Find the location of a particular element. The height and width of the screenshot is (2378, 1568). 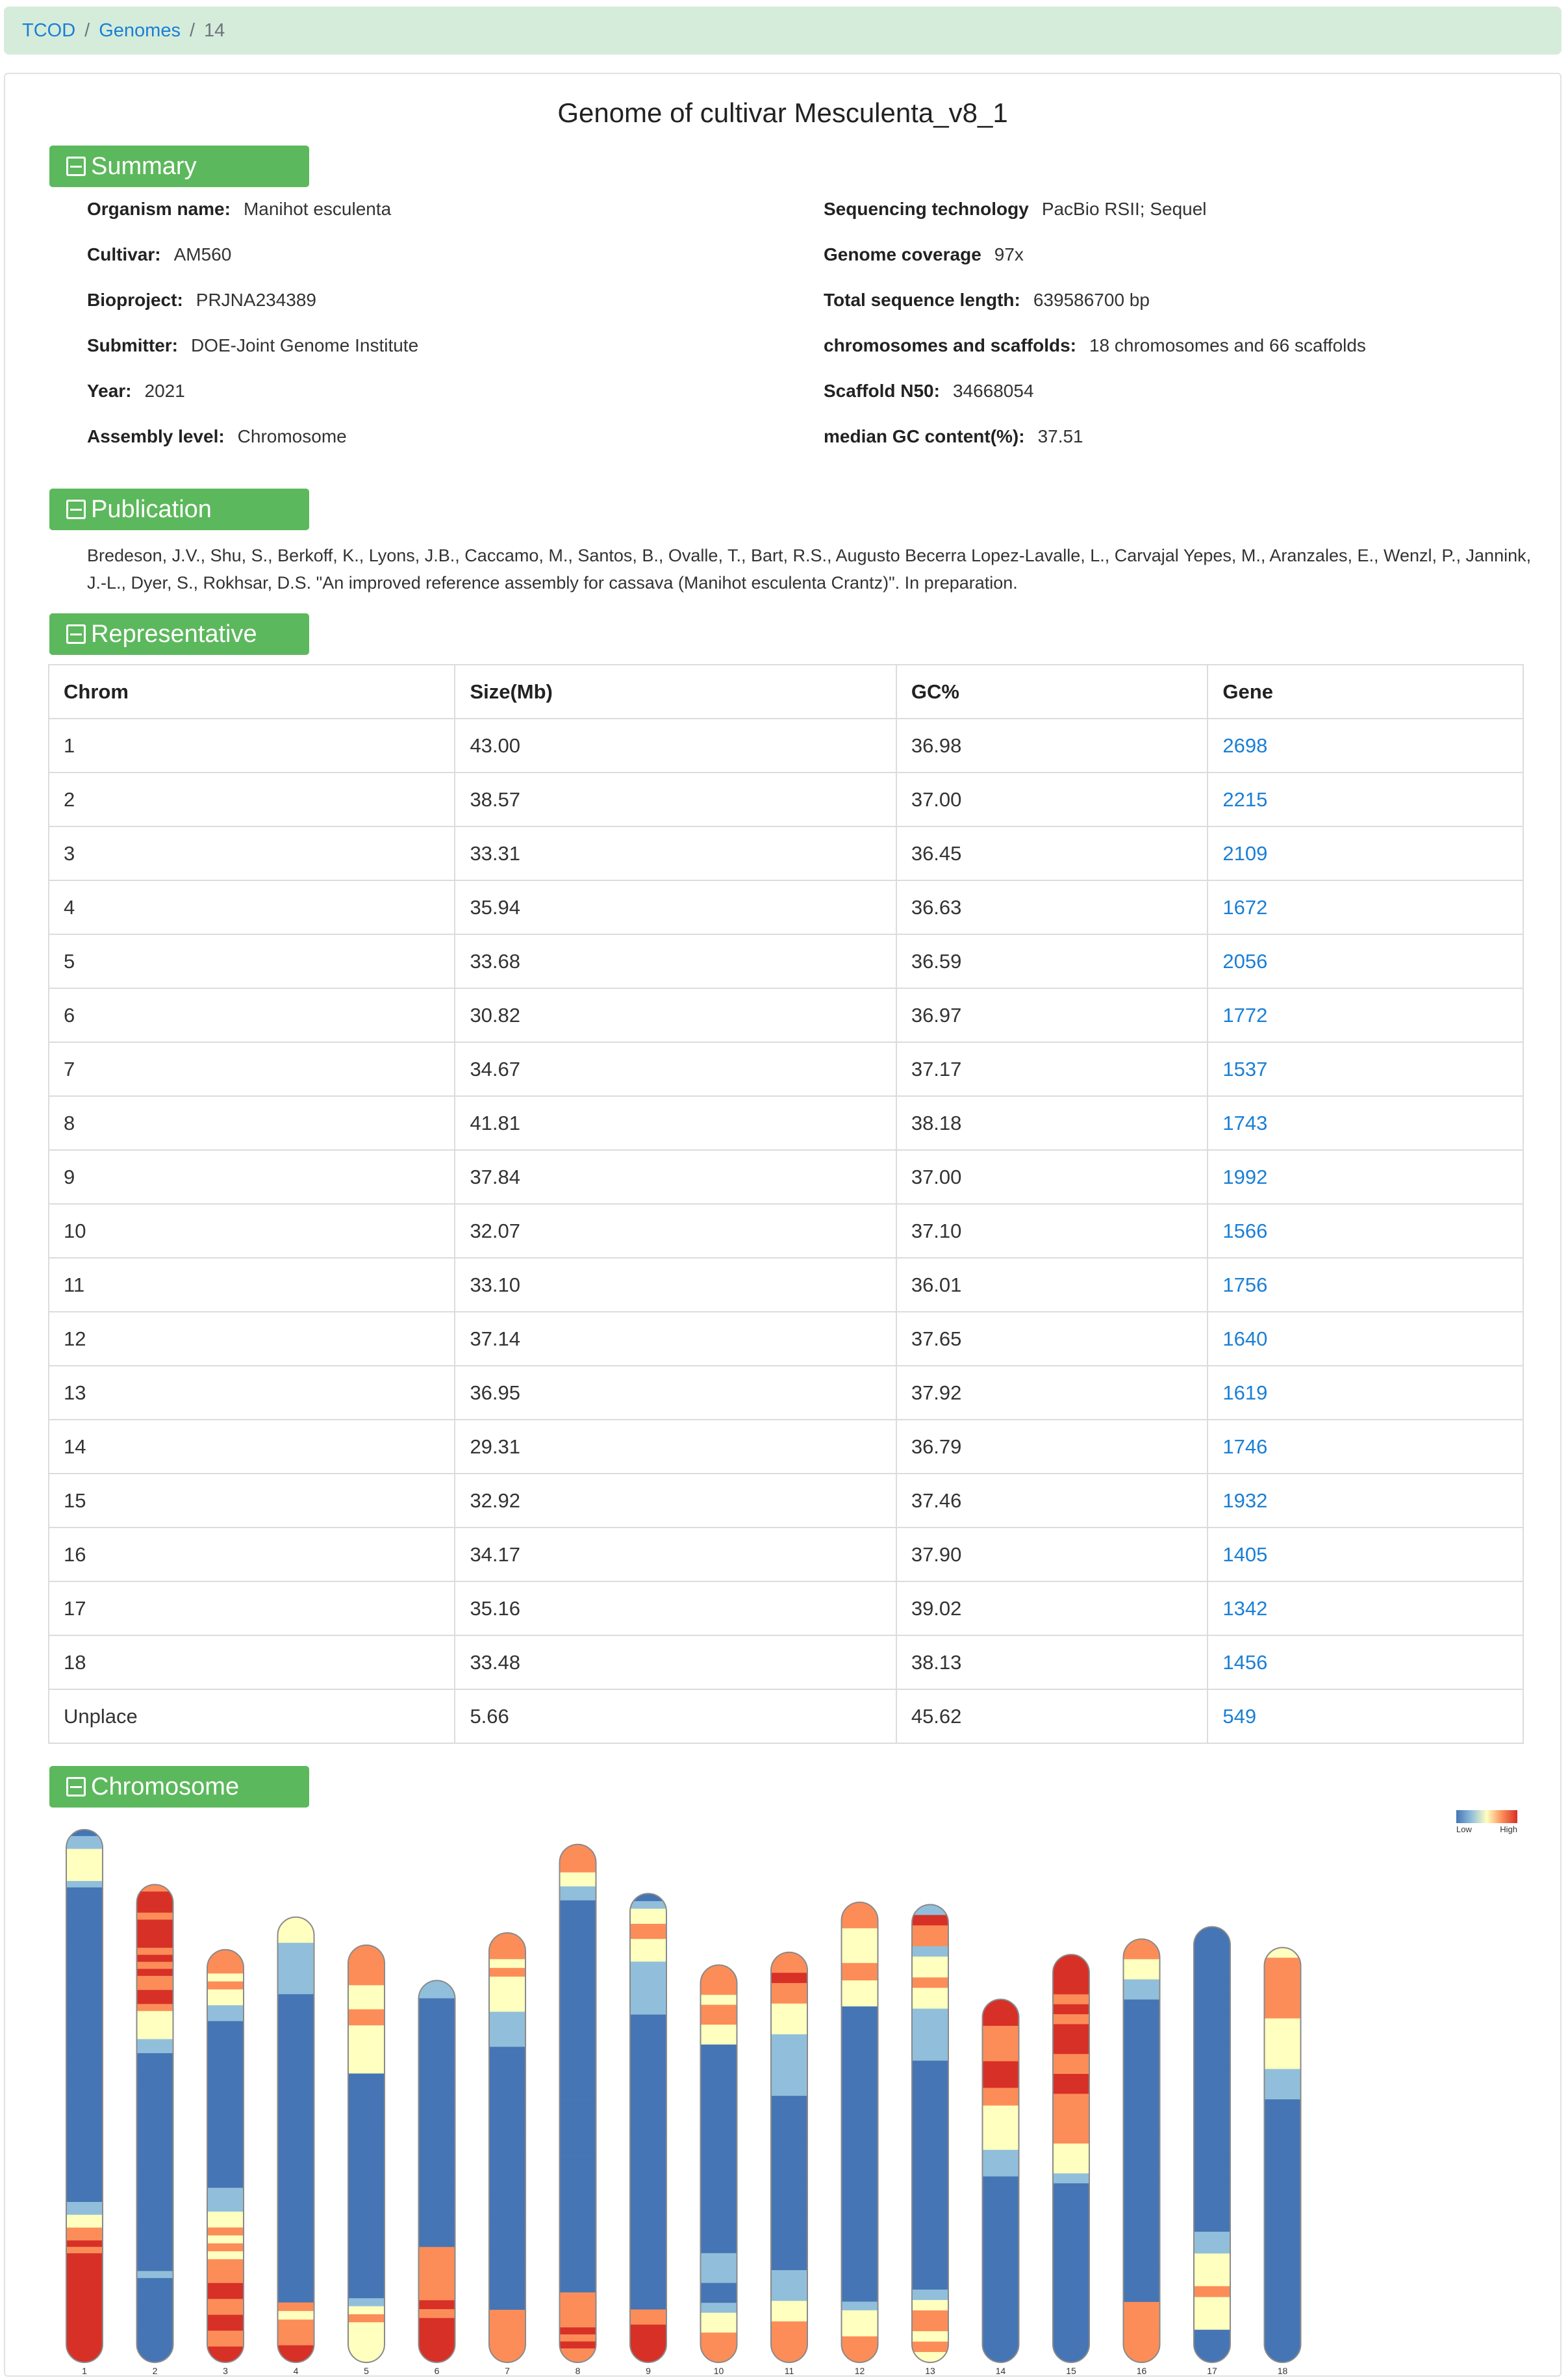

gene-count-link: 1640 is located at coordinates (1244, 1338).